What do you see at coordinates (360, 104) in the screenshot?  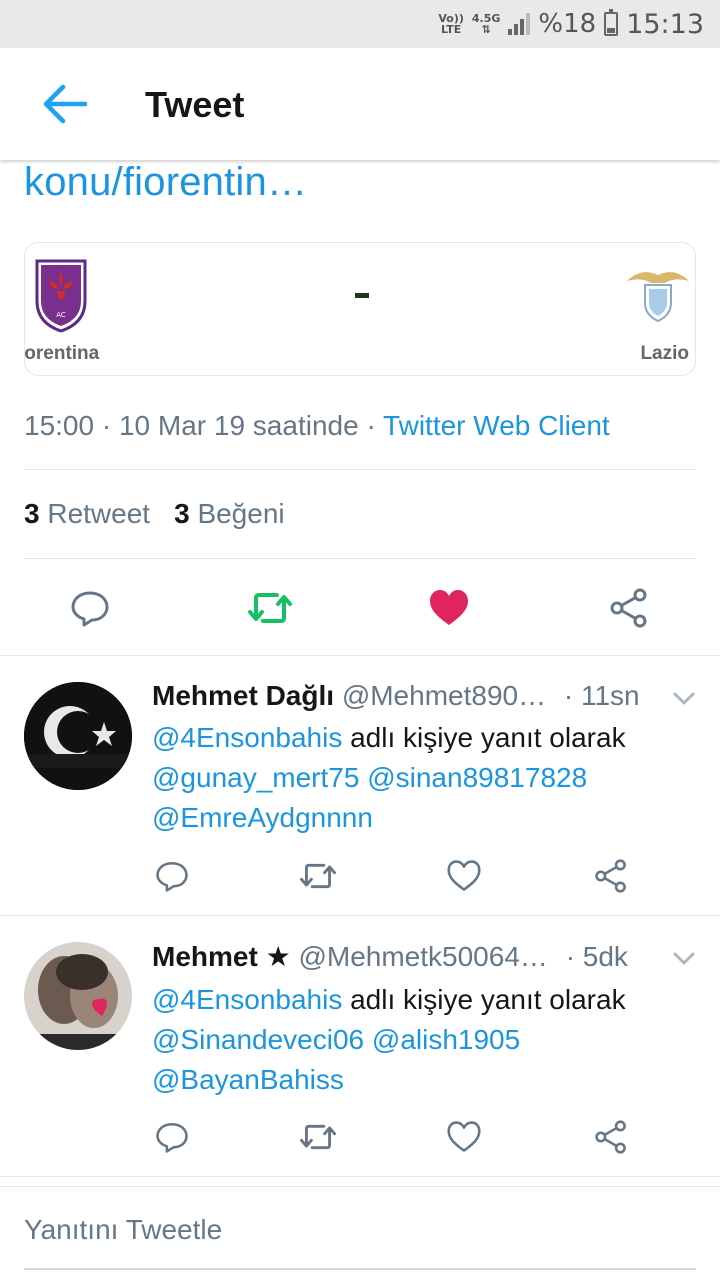 I see `app-bar: Tweet` at bounding box center [360, 104].